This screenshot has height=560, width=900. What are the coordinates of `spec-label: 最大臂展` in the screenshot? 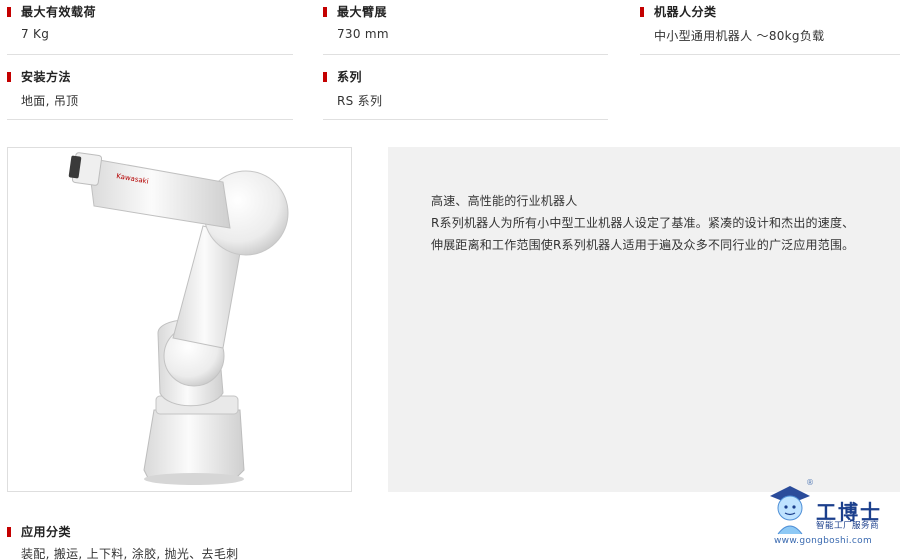 It's located at (362, 12).